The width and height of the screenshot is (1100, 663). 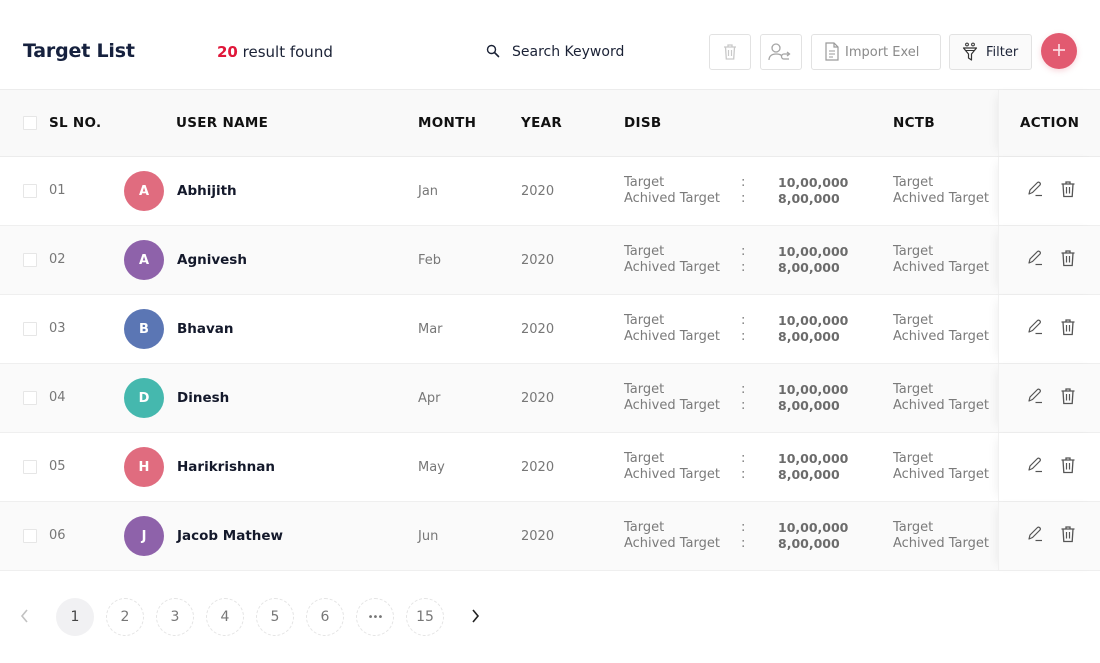 I want to click on search-placeholder: Search Keyword, so click(x=568, y=52).